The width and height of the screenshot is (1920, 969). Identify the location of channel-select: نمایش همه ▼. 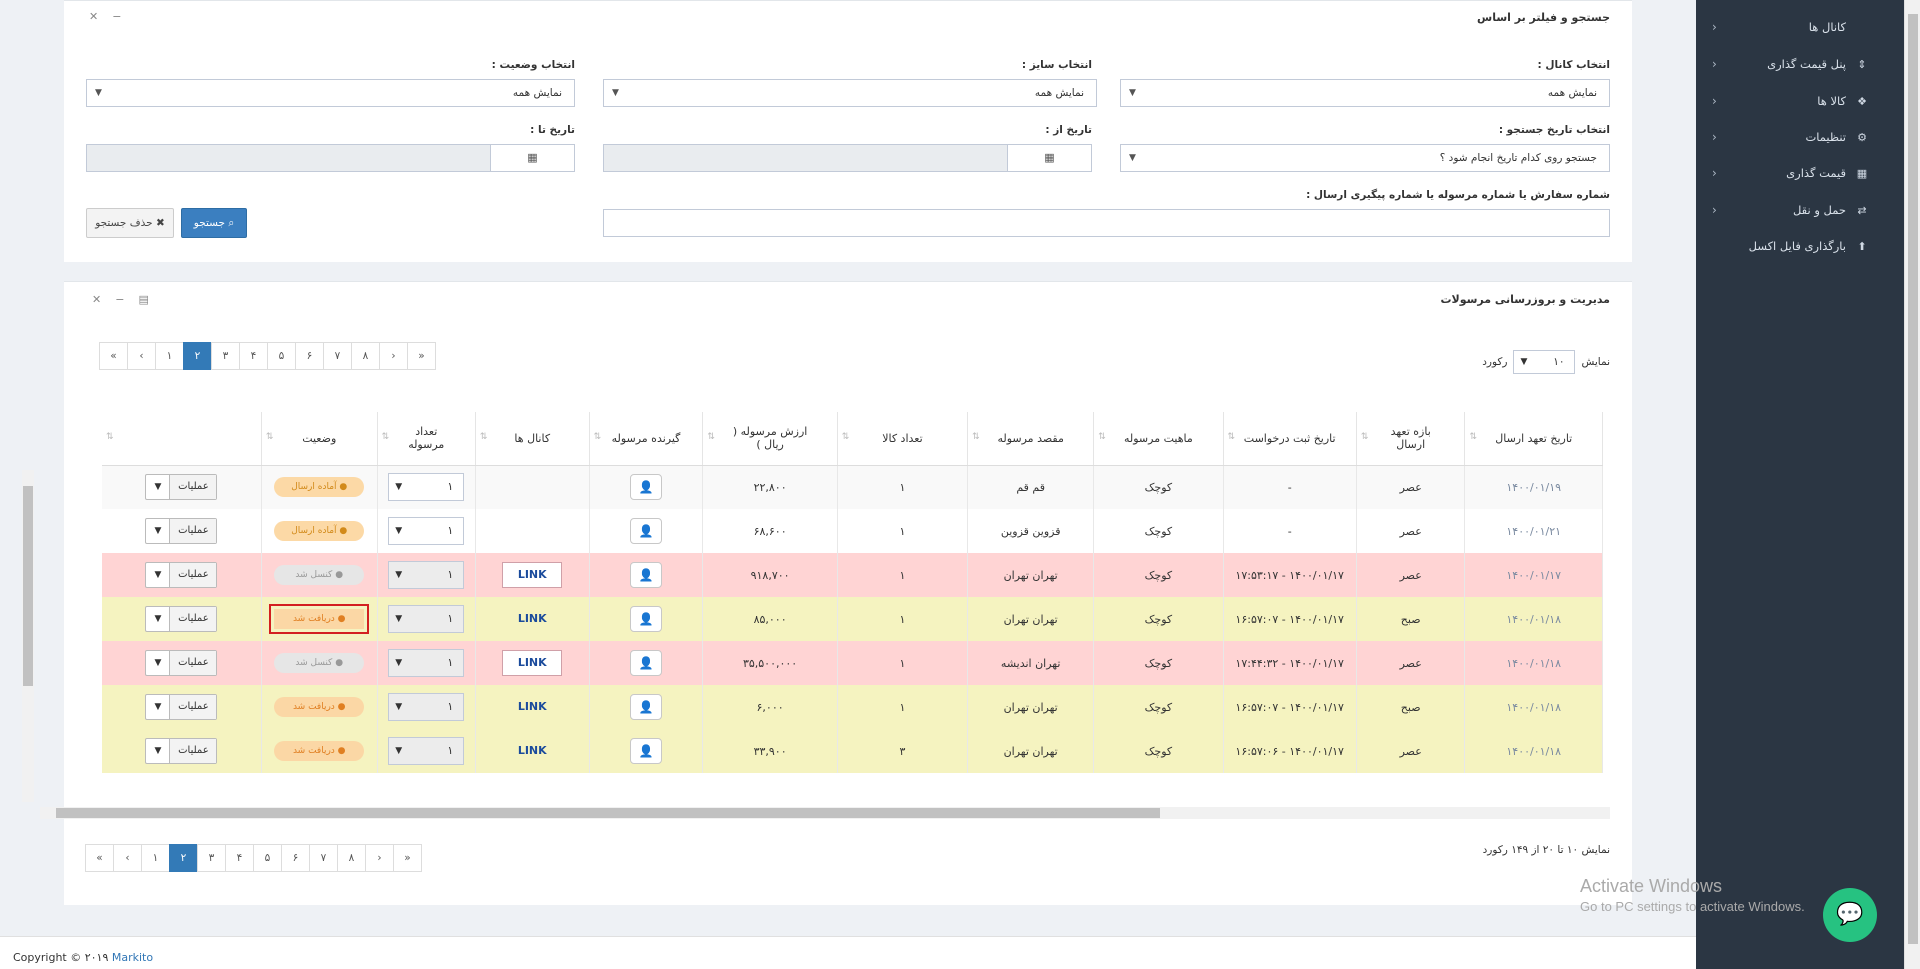
(1365, 93).